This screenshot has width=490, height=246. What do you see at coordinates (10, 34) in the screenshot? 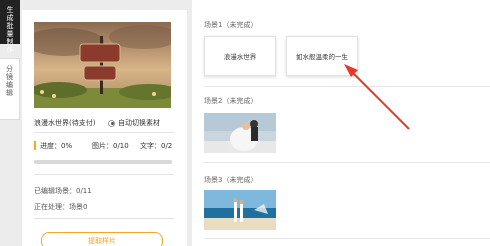
I see `tab-char: 量` at bounding box center [10, 34].